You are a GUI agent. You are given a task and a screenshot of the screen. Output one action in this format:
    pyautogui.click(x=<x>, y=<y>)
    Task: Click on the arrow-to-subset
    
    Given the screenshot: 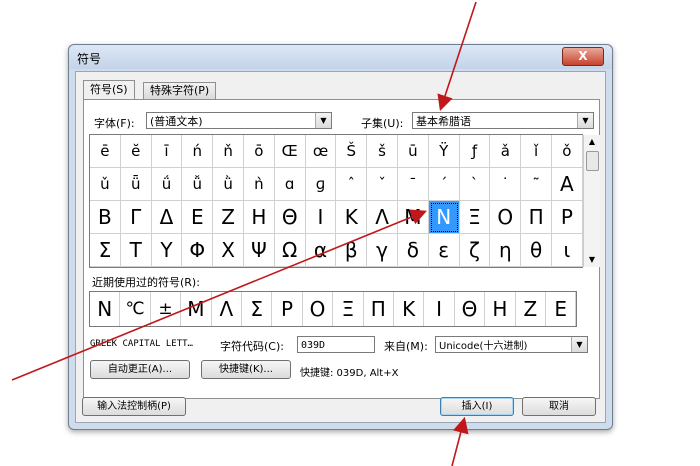 What is the action you would take?
    pyautogui.click(x=457, y=56)
    